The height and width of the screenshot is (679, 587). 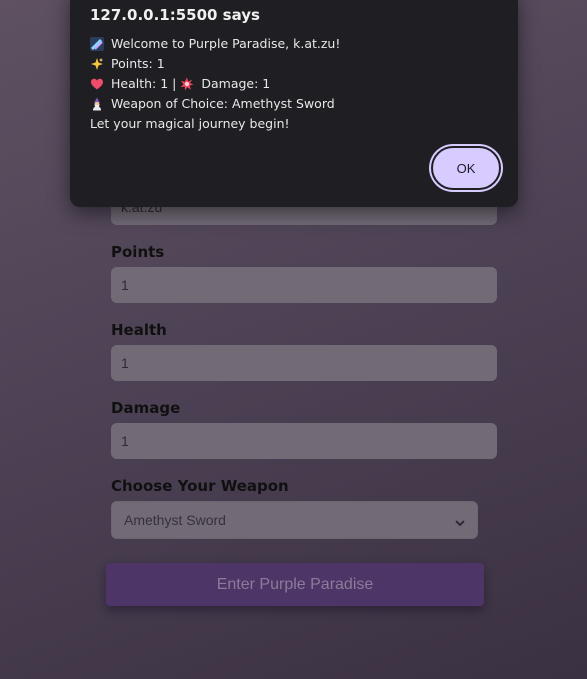 I want to click on dialog-line-stats: Health: 1 | Damage: 1, so click(x=180, y=83).